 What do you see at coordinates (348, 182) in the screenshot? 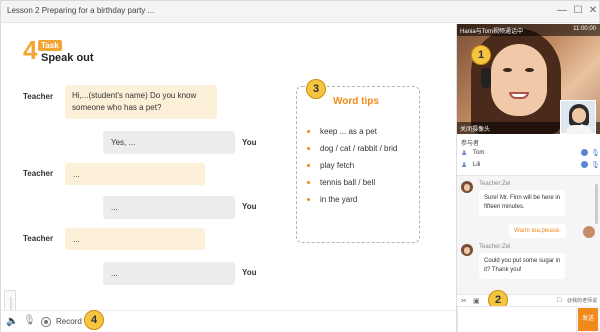
I see `word-tip-text: tennis ball / bell` at bounding box center [348, 182].